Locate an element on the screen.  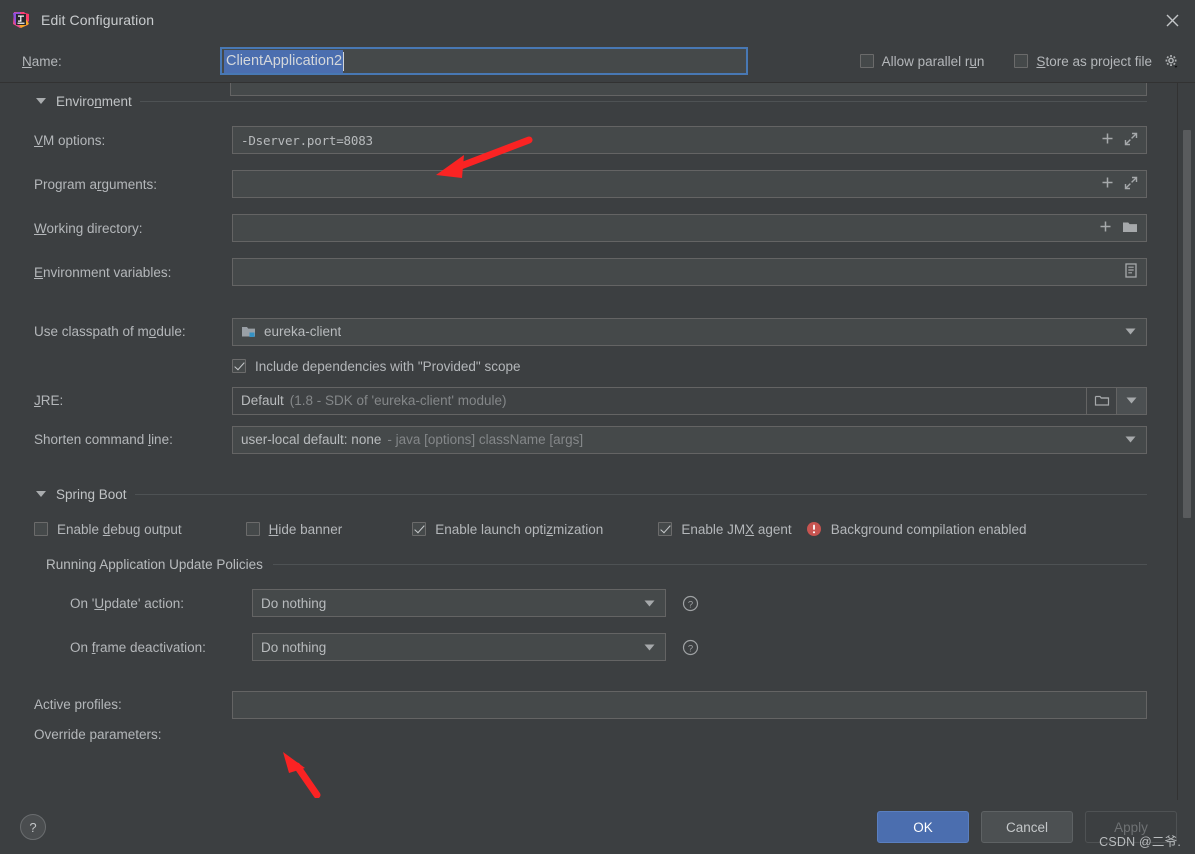
on-update-action-value: Do nothing is located at coordinates (294, 603).